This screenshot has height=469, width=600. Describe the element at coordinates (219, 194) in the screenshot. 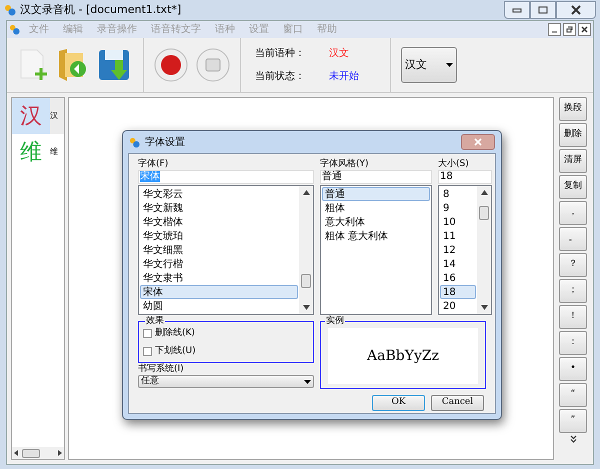

I see `list-item: 华文彩云` at that location.